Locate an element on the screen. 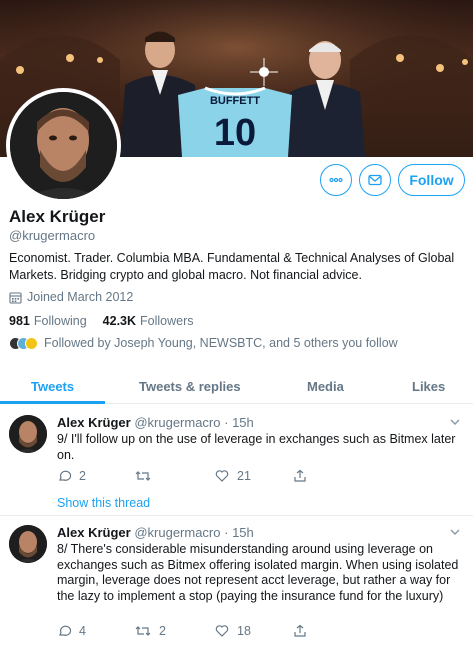 The height and width of the screenshot is (652, 473). followers-label: Followers is located at coordinates (167, 321).